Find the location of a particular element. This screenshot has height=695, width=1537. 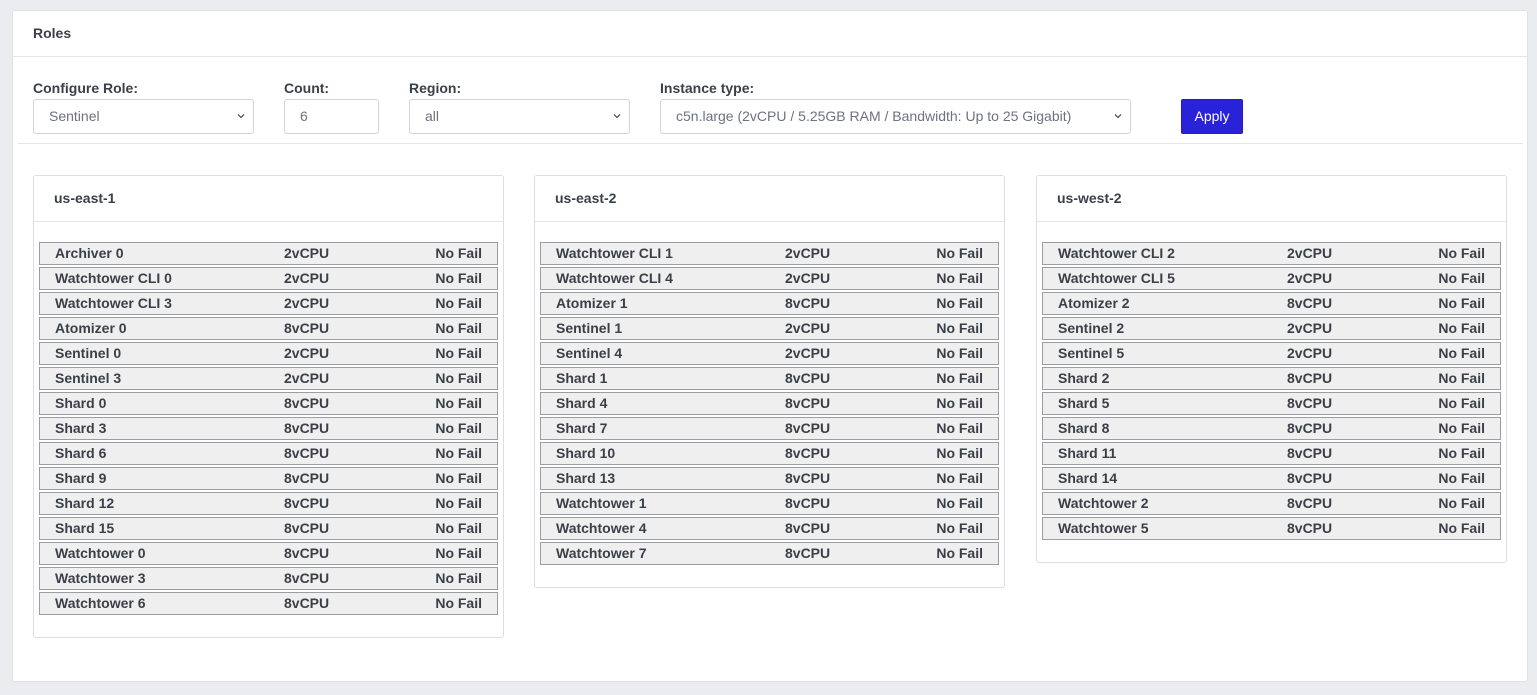

role-row: Shard 9 8vCPU No Fail is located at coordinates (268, 478).